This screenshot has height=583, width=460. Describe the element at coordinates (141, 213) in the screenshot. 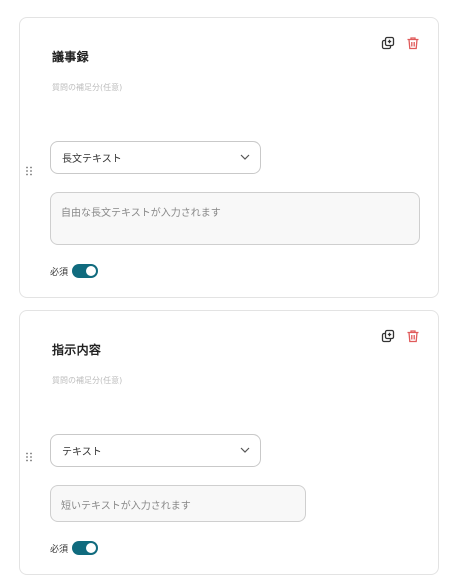

I see `answer-placeholder: 自由な長文テキストが入力されます` at that location.